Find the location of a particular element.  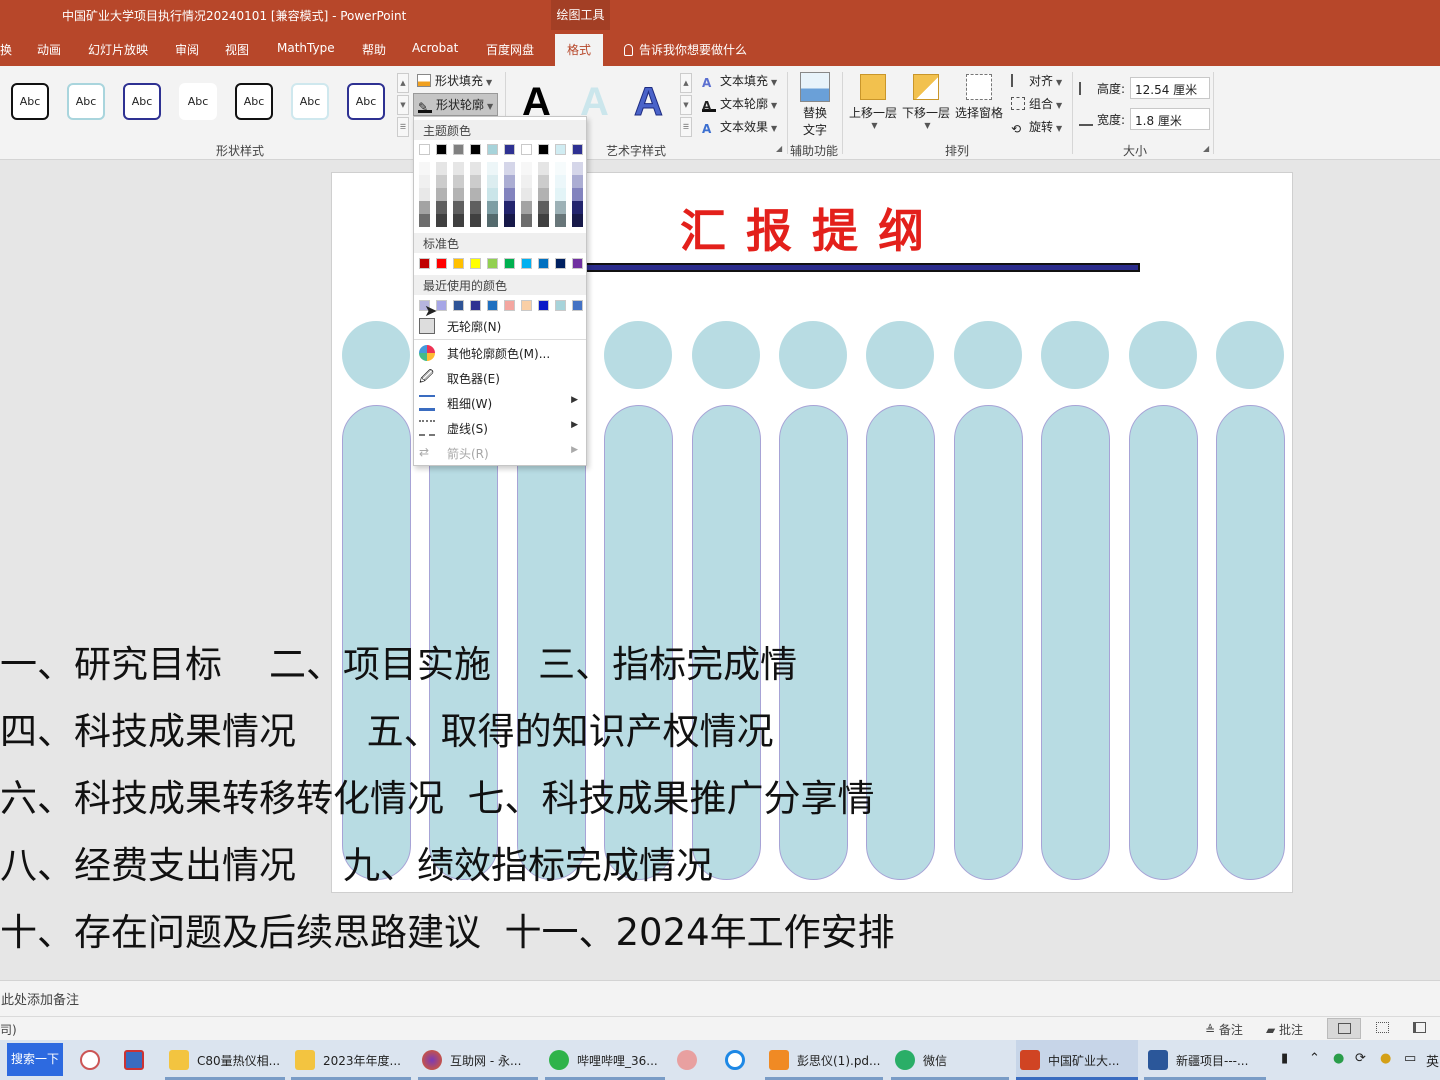

alt-text-button: 替换 文字 is located at coordinates (815, 105).